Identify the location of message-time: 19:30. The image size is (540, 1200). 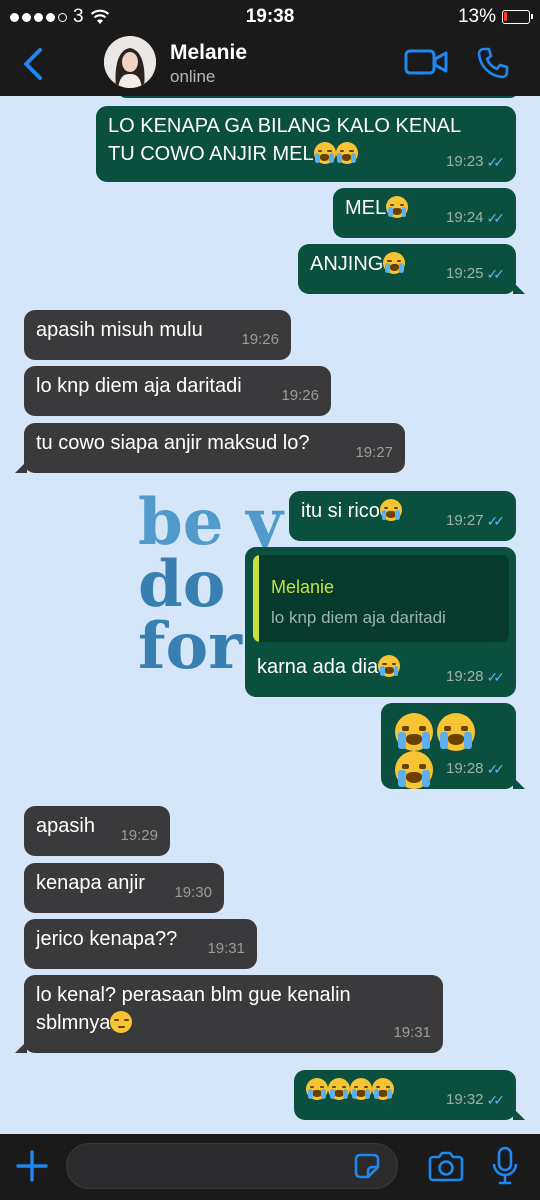
(193, 892).